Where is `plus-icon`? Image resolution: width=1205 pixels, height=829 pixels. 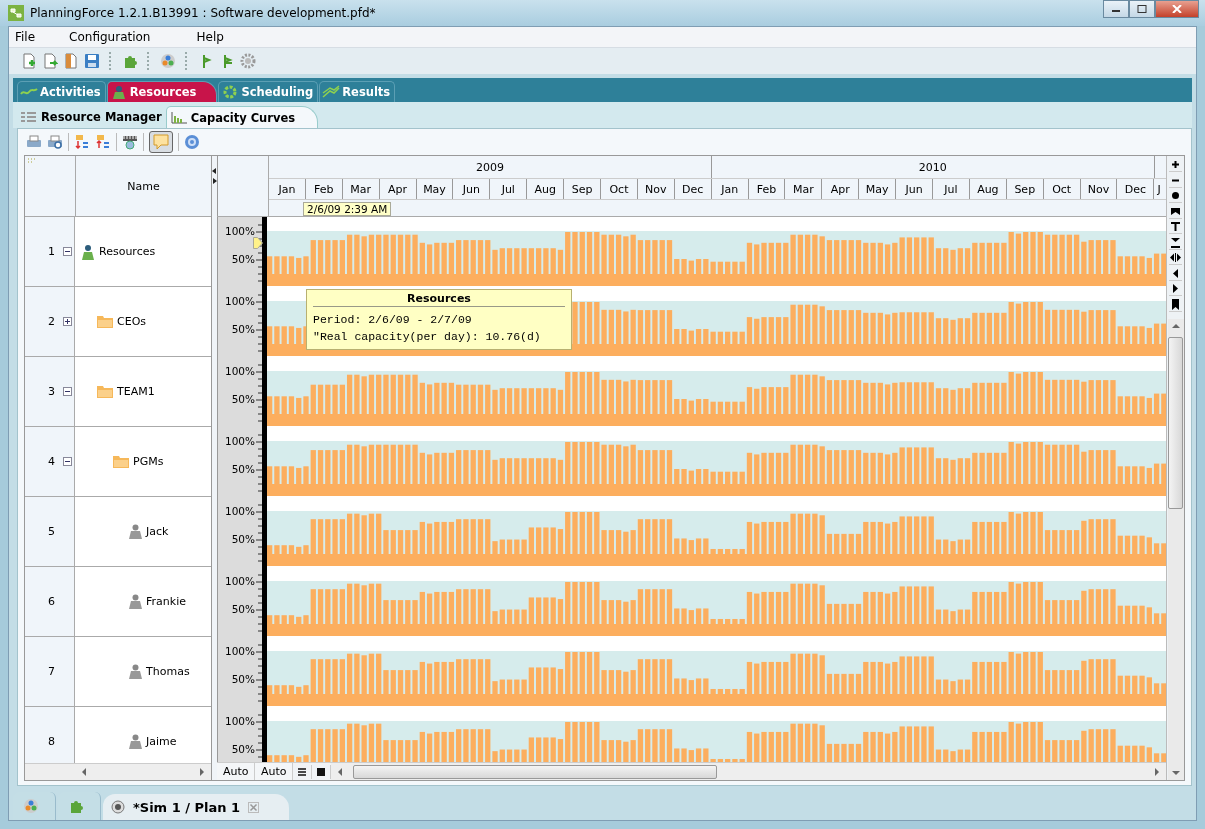 plus-icon is located at coordinates (1175, 165).